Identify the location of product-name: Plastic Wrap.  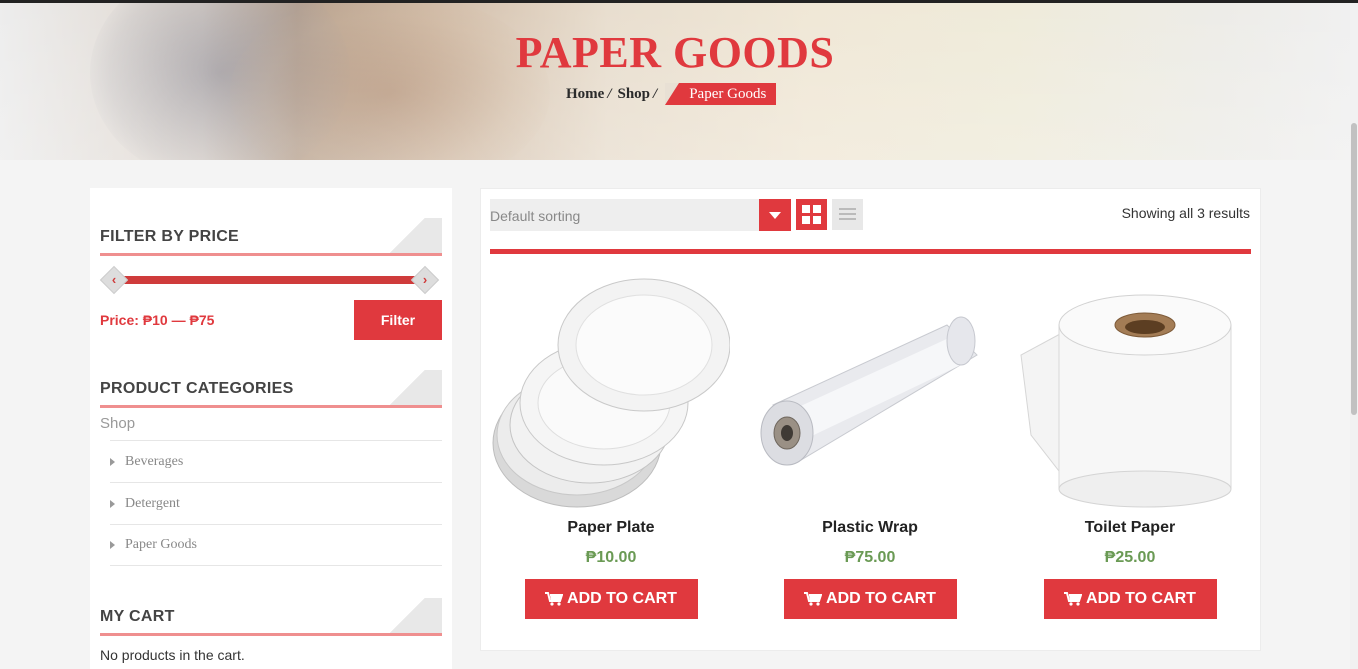
(870, 528).